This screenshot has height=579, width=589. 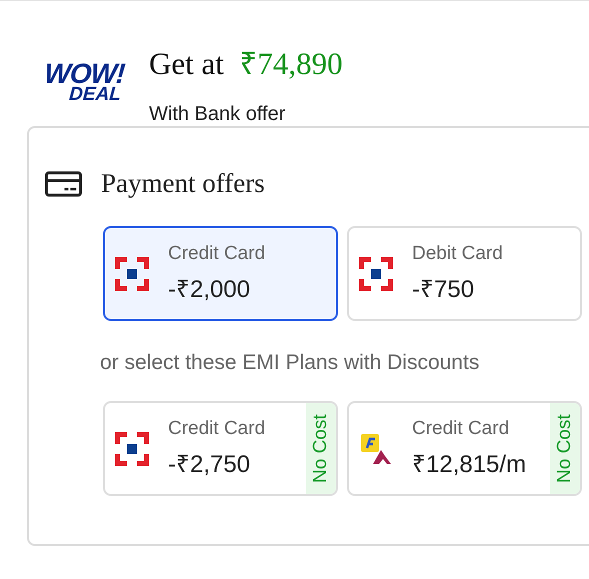 I want to click on offer-card: Credit Card -₹2,750 No Cost, so click(x=220, y=448).